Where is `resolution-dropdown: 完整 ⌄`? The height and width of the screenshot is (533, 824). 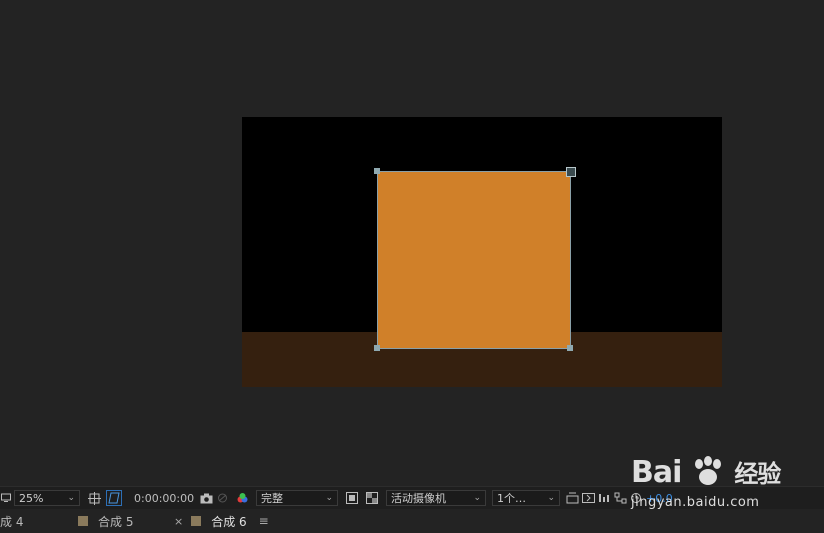 resolution-dropdown: 完整 ⌄ is located at coordinates (297, 498).